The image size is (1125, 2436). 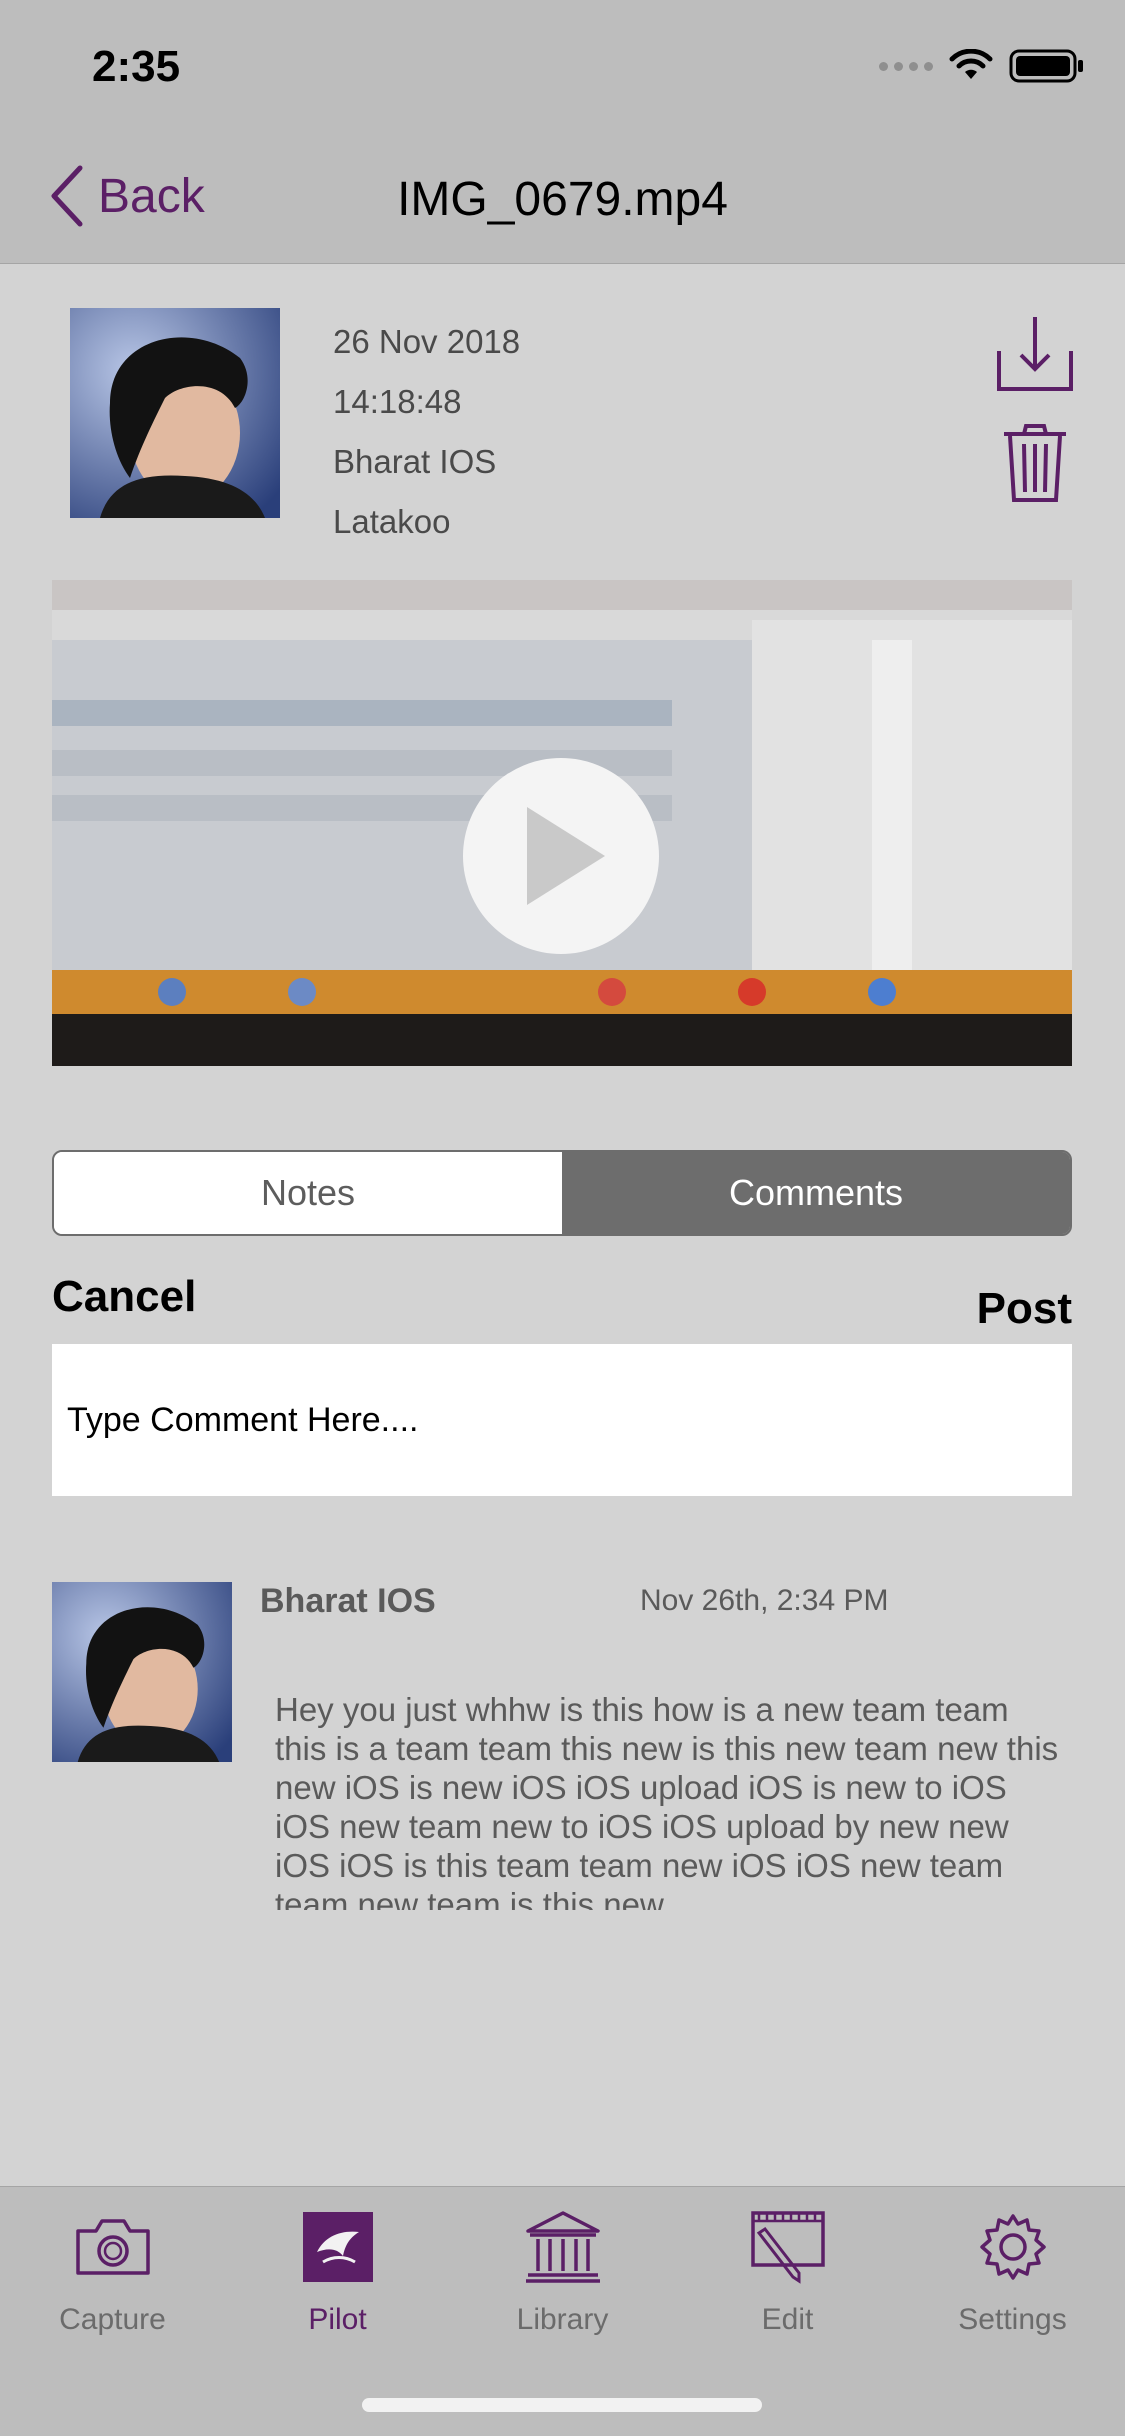 I want to click on download-icon, so click(x=1035, y=354).